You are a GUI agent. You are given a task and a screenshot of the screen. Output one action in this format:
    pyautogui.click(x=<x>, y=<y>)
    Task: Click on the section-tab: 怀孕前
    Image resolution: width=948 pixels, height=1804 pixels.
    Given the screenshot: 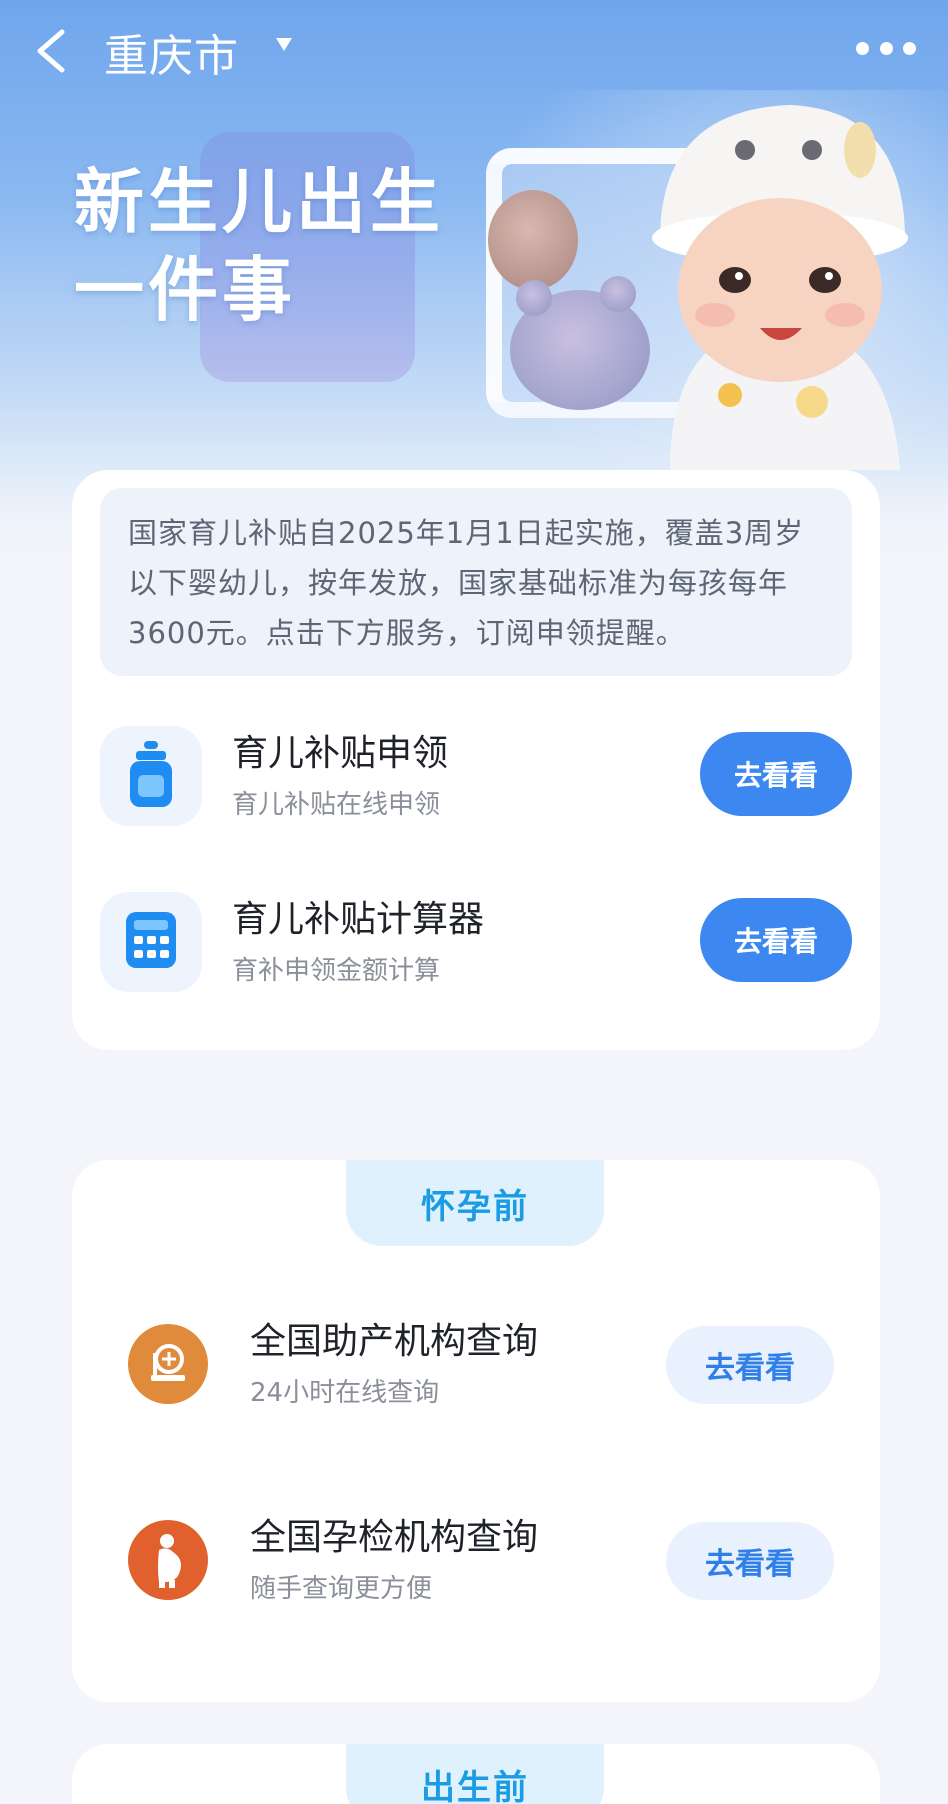 What is the action you would take?
    pyautogui.click(x=475, y=1203)
    